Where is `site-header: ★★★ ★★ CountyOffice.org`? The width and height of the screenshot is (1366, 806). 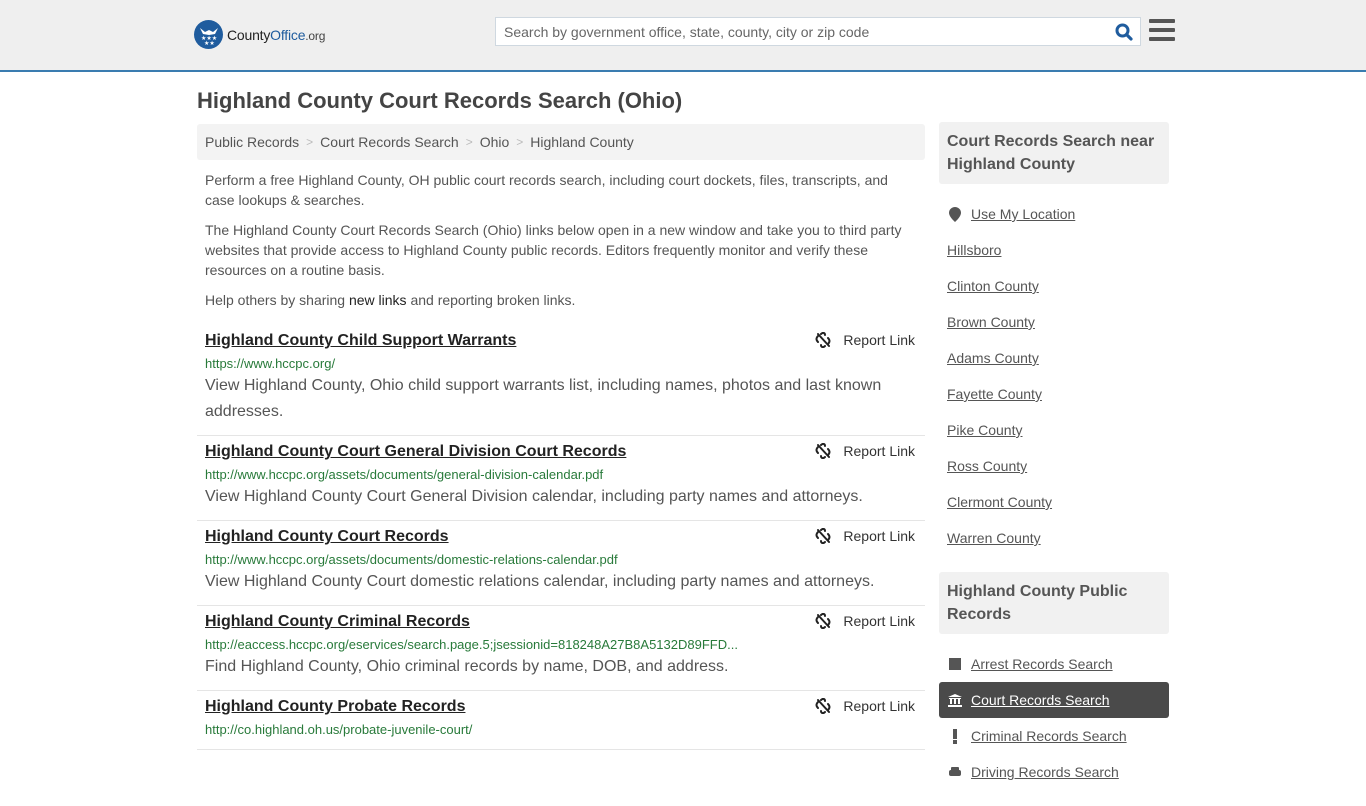
site-header: ★★★ ★★ CountyOffice.org is located at coordinates (683, 36).